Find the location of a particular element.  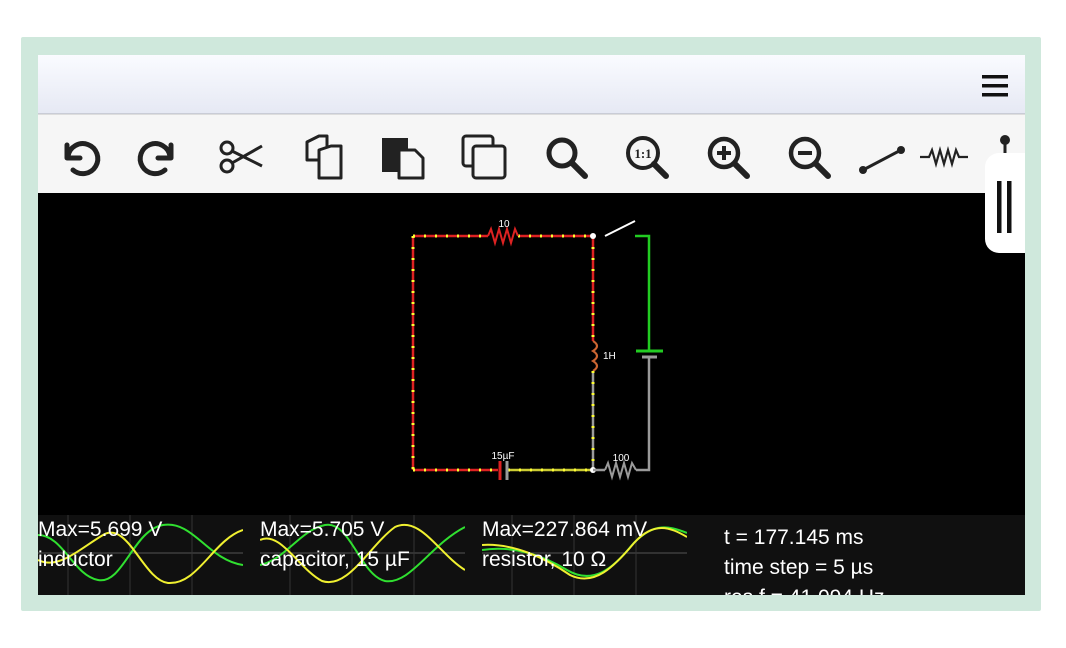

capacitor-label: 15µF is located at coordinates (503, 456).